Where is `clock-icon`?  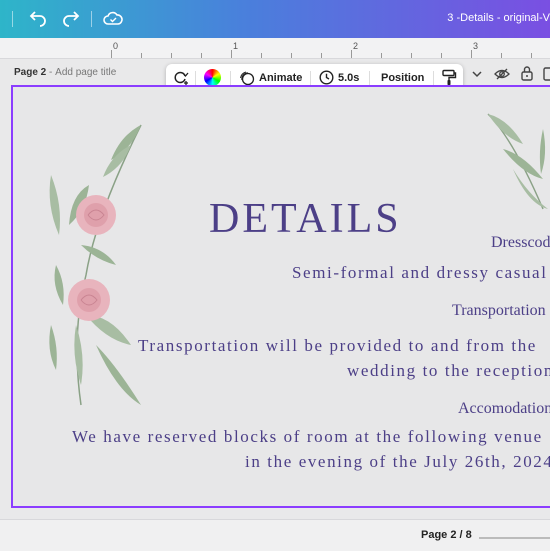
clock-icon is located at coordinates (326, 77).